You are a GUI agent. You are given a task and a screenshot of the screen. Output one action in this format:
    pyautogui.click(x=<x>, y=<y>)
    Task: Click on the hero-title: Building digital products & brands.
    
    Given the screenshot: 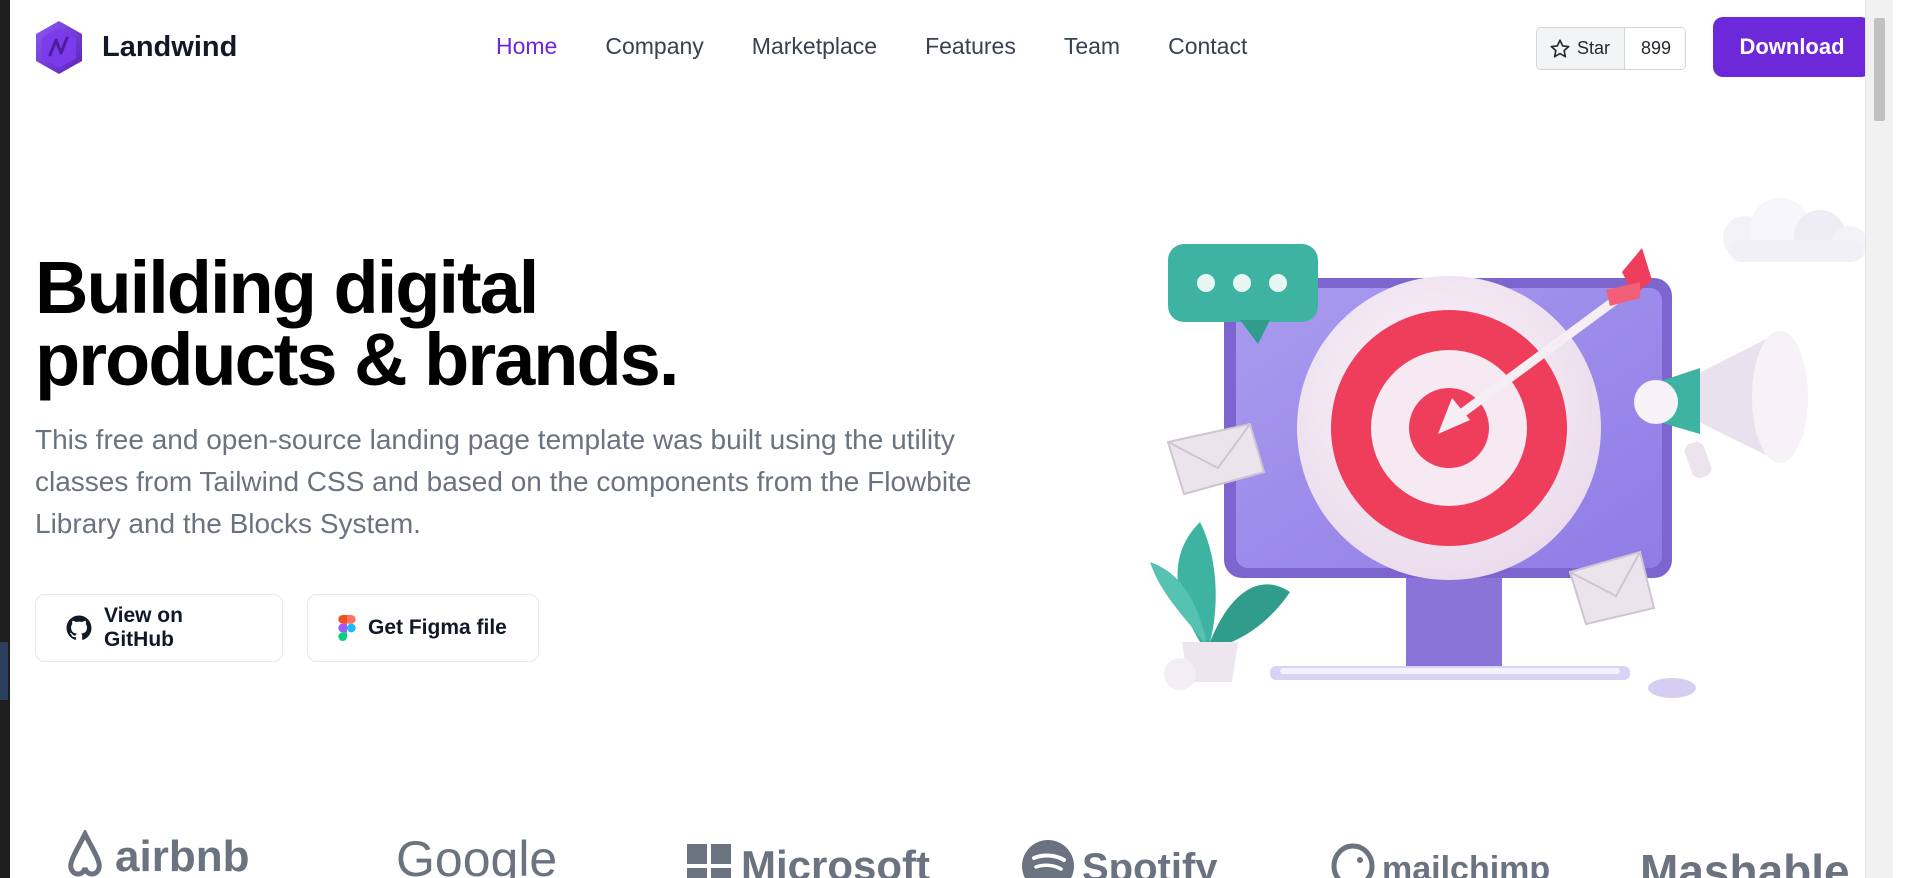 What is the action you would take?
    pyautogui.click(x=445, y=324)
    